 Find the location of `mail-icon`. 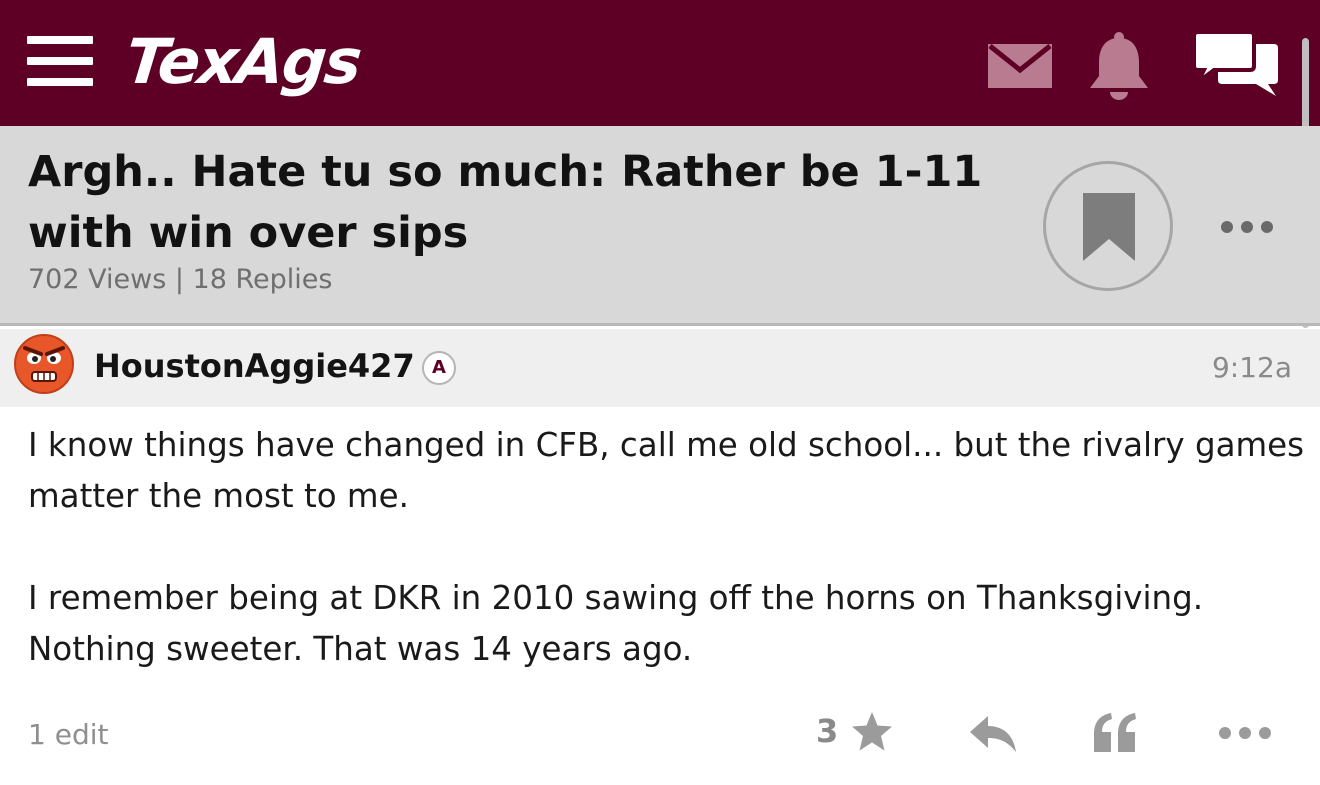

mail-icon is located at coordinates (1020, 66).